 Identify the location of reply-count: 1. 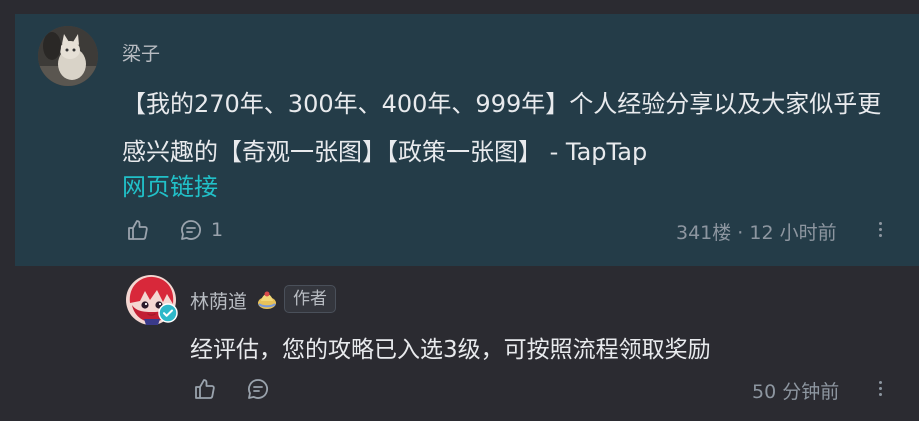
(217, 230).